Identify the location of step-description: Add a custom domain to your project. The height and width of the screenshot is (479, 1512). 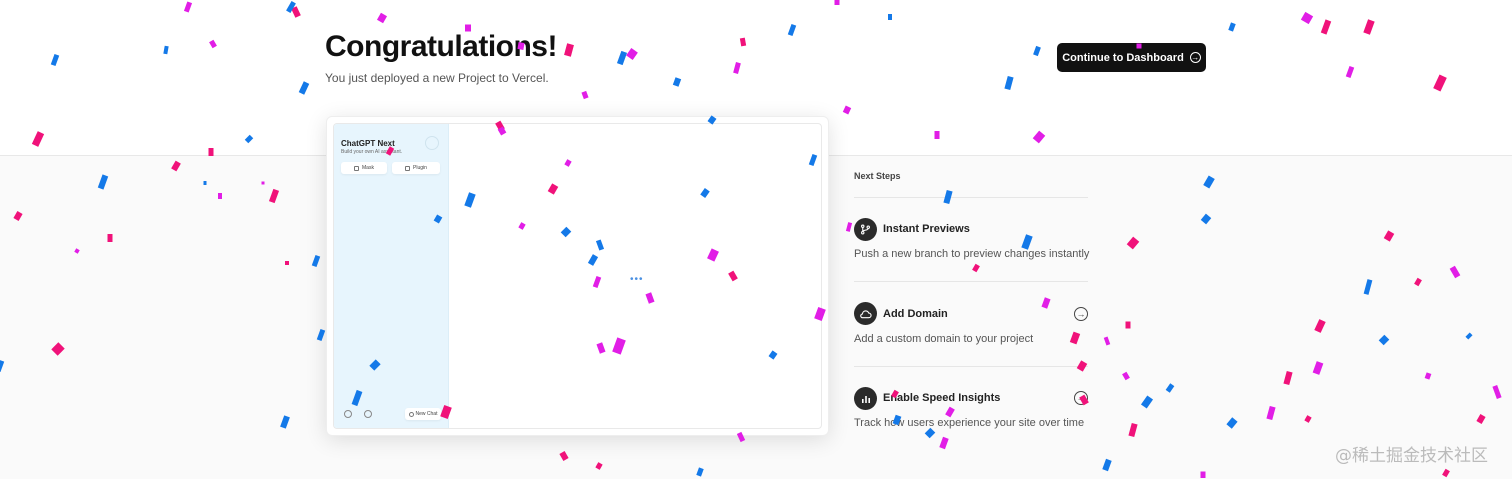
(944, 339).